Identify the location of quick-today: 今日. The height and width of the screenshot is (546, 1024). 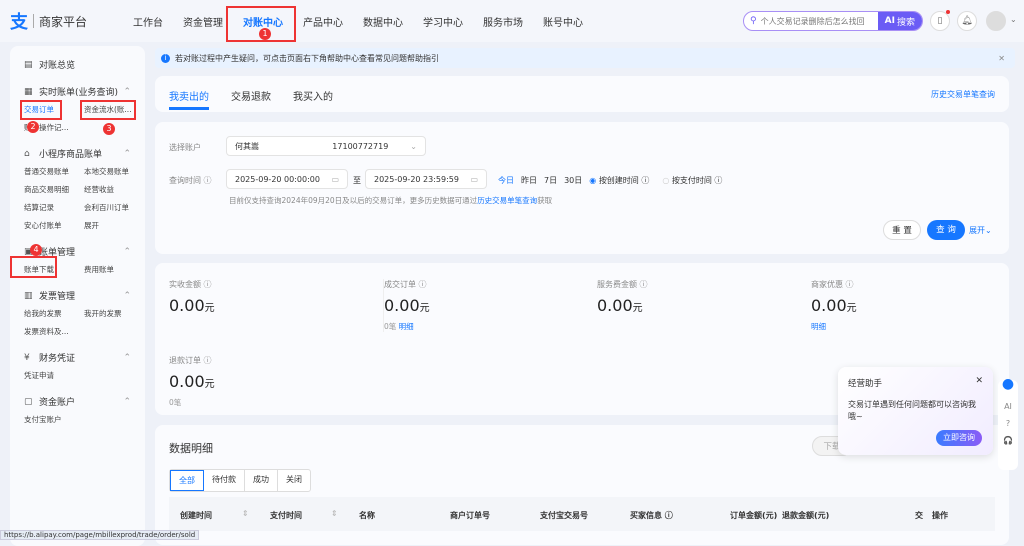
(506, 180).